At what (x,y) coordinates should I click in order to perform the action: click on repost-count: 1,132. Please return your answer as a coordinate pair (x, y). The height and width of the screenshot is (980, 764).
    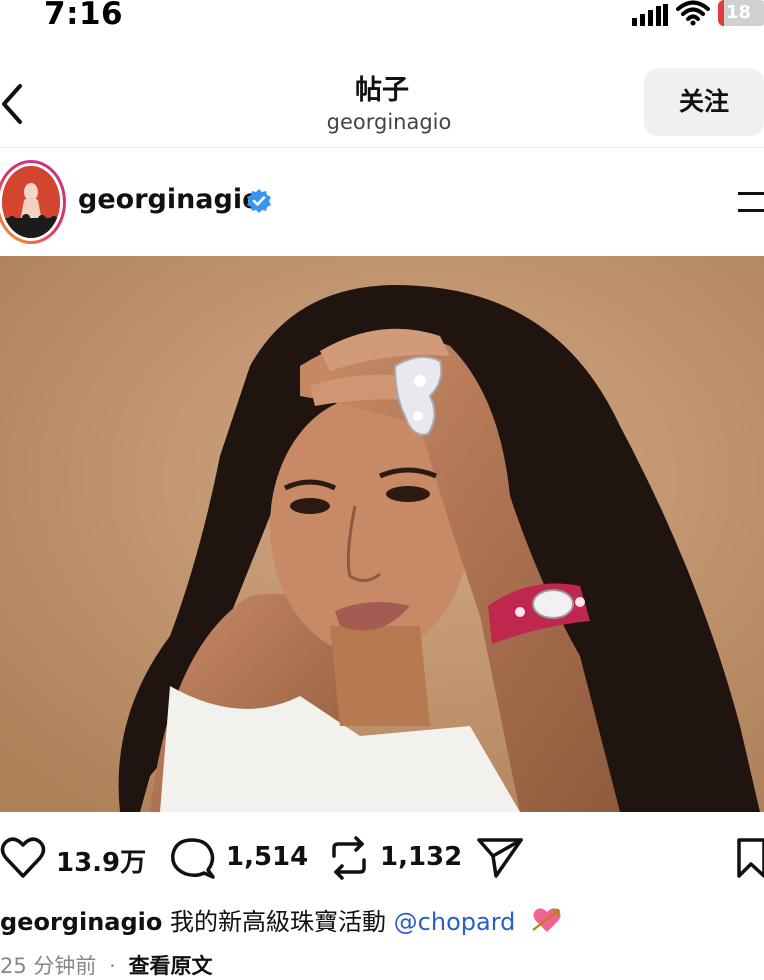
    Looking at the image, I should click on (421, 857).